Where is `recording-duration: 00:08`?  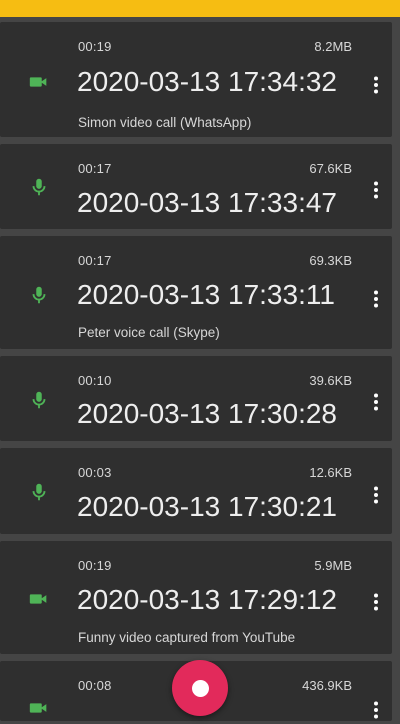 recording-duration: 00:08 is located at coordinates (95, 685).